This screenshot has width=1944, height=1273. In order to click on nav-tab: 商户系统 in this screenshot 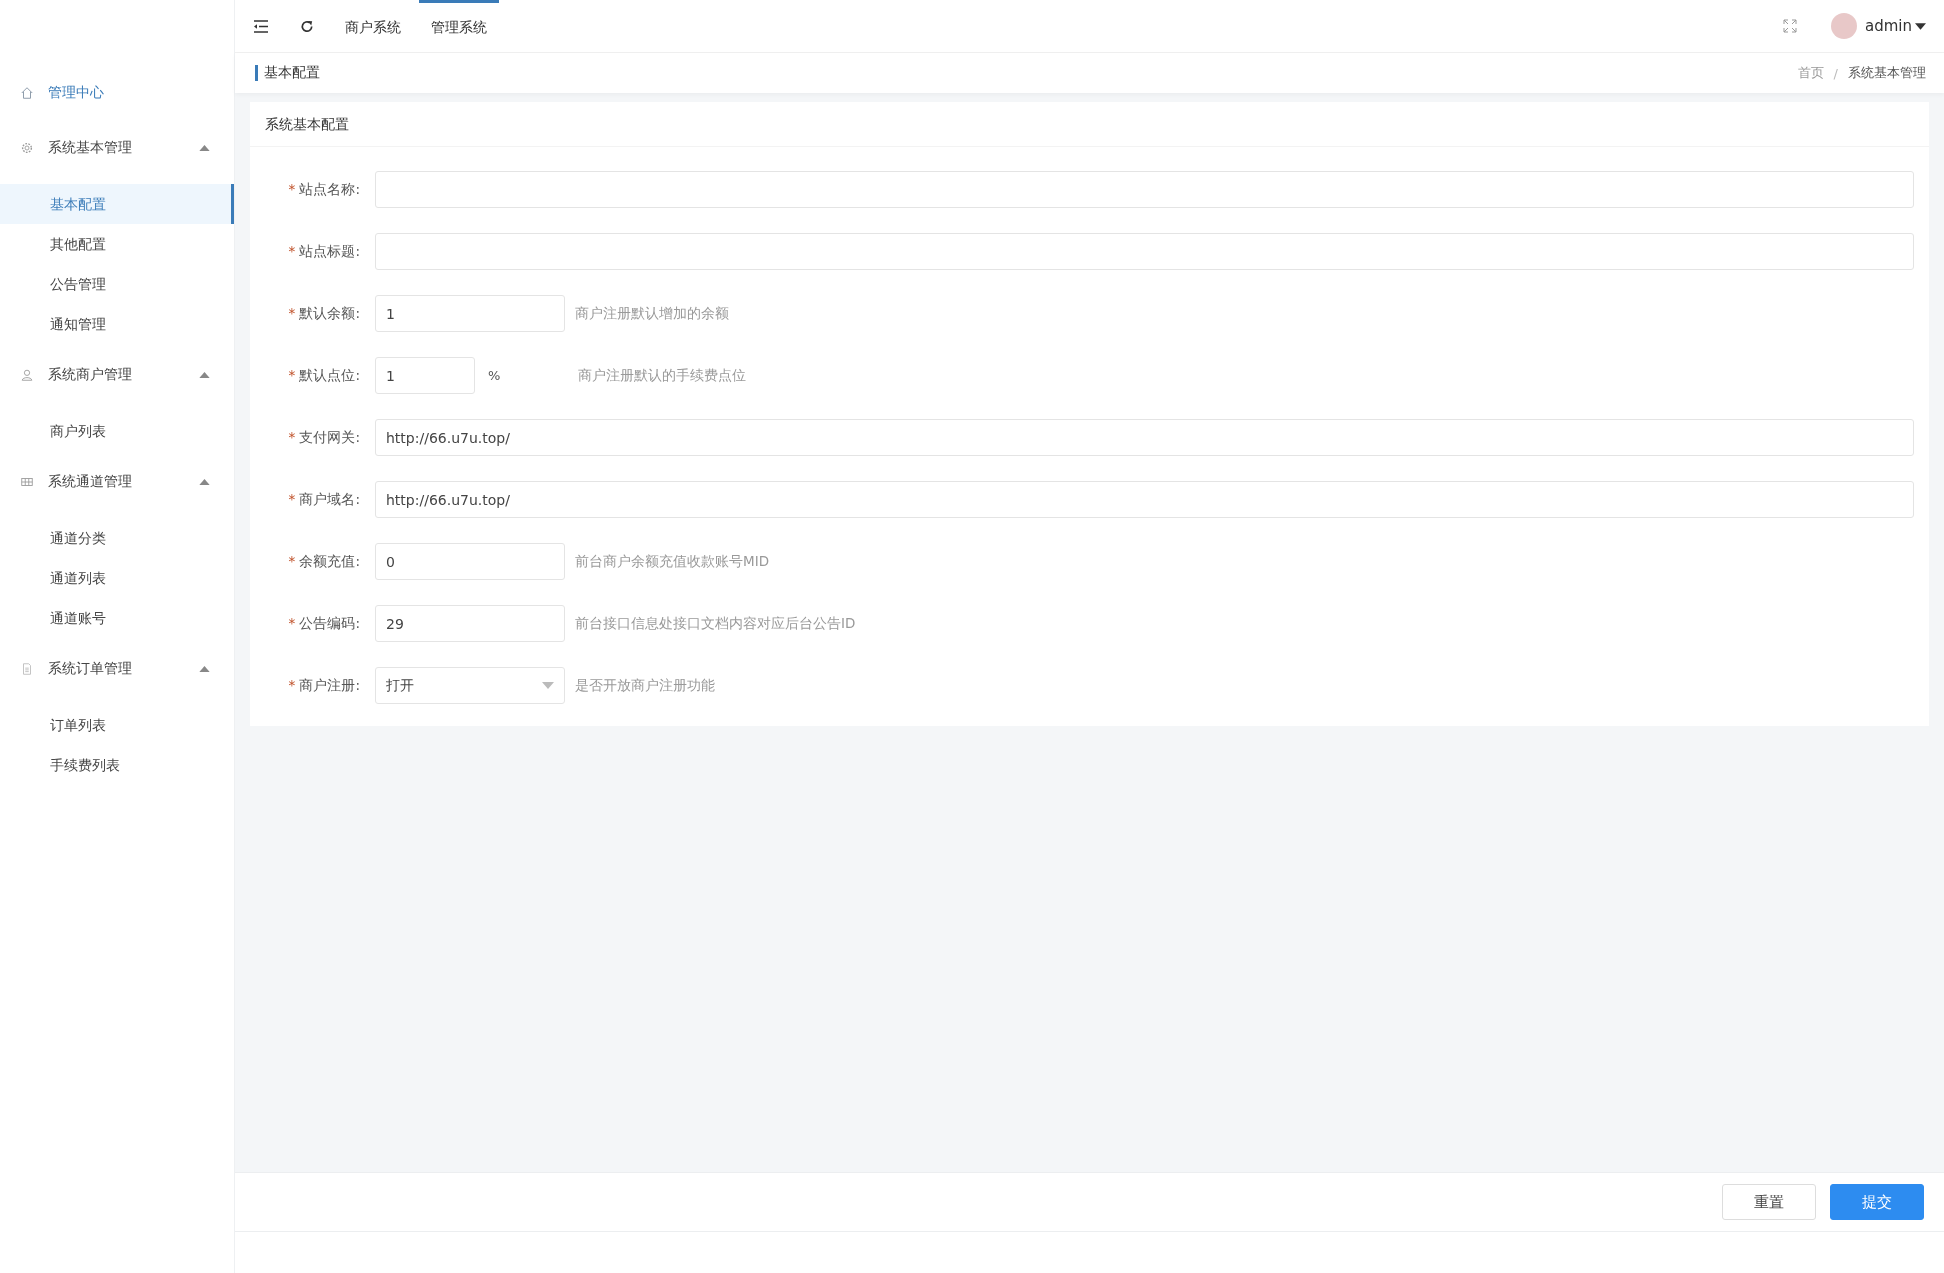, I will do `click(373, 26)`.